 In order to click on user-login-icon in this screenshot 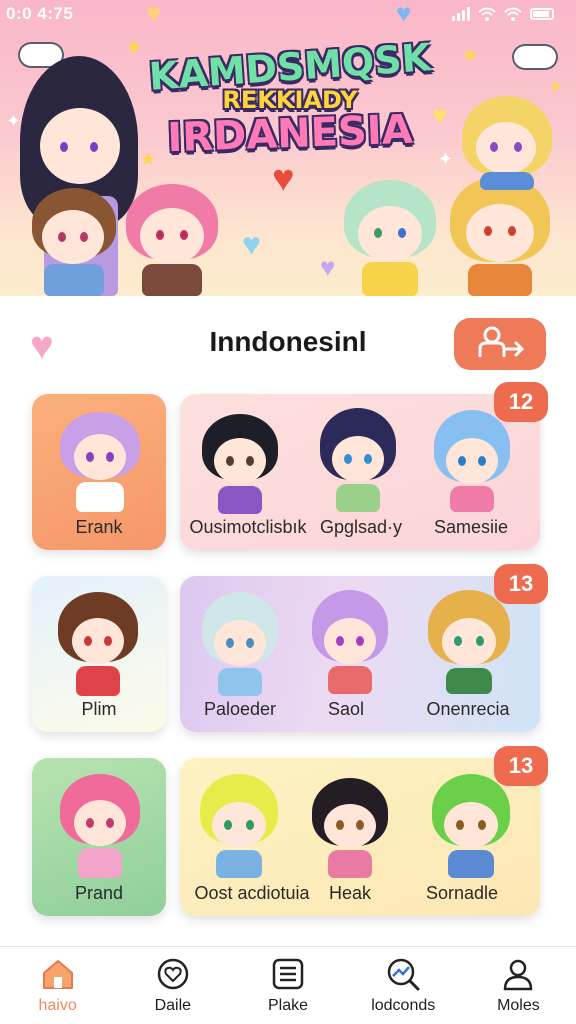, I will do `click(501, 341)`.